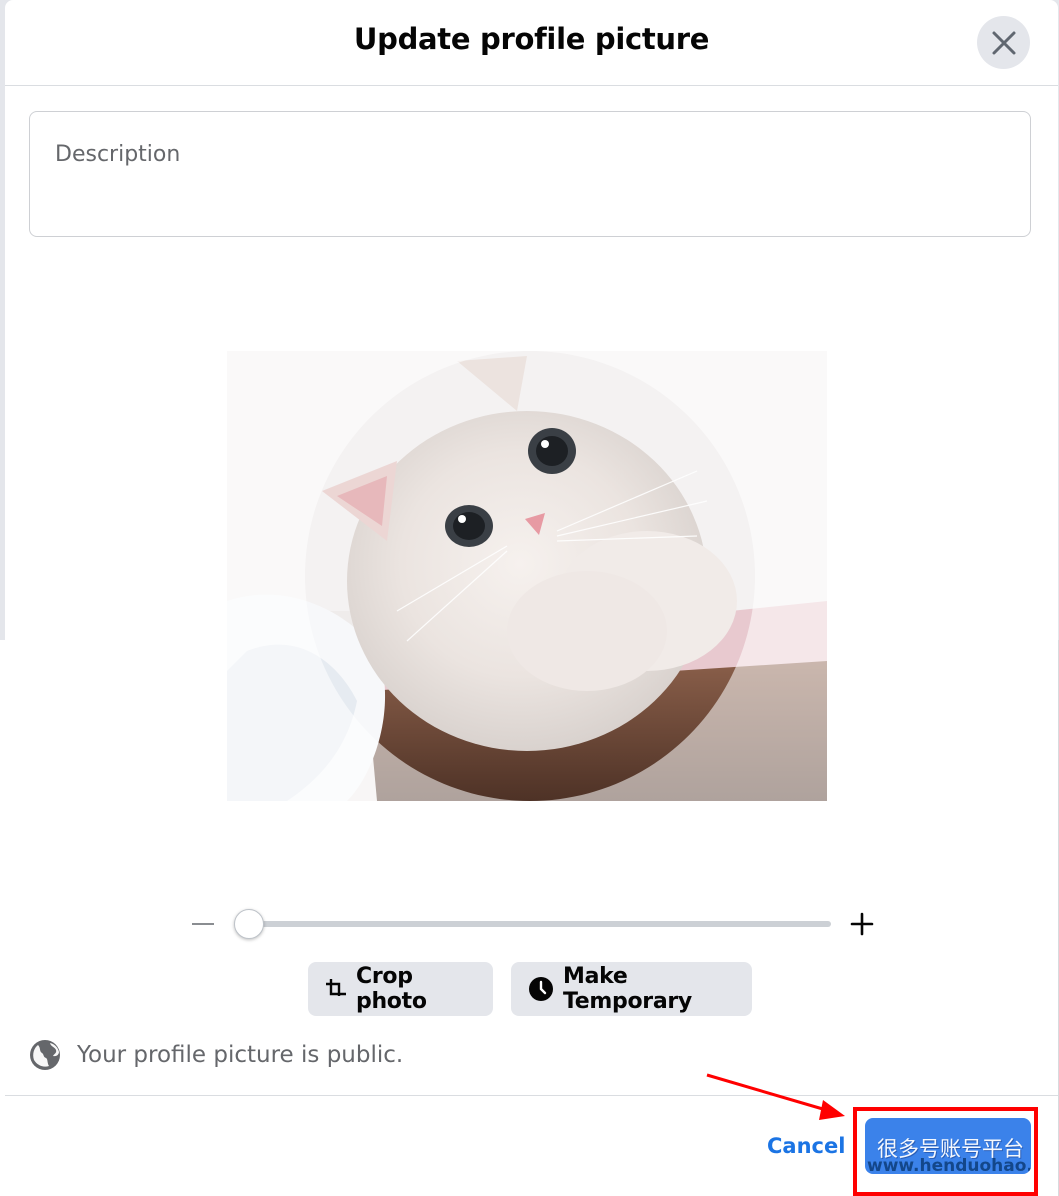  What do you see at coordinates (541, 989) in the screenshot?
I see `clock-icon` at bounding box center [541, 989].